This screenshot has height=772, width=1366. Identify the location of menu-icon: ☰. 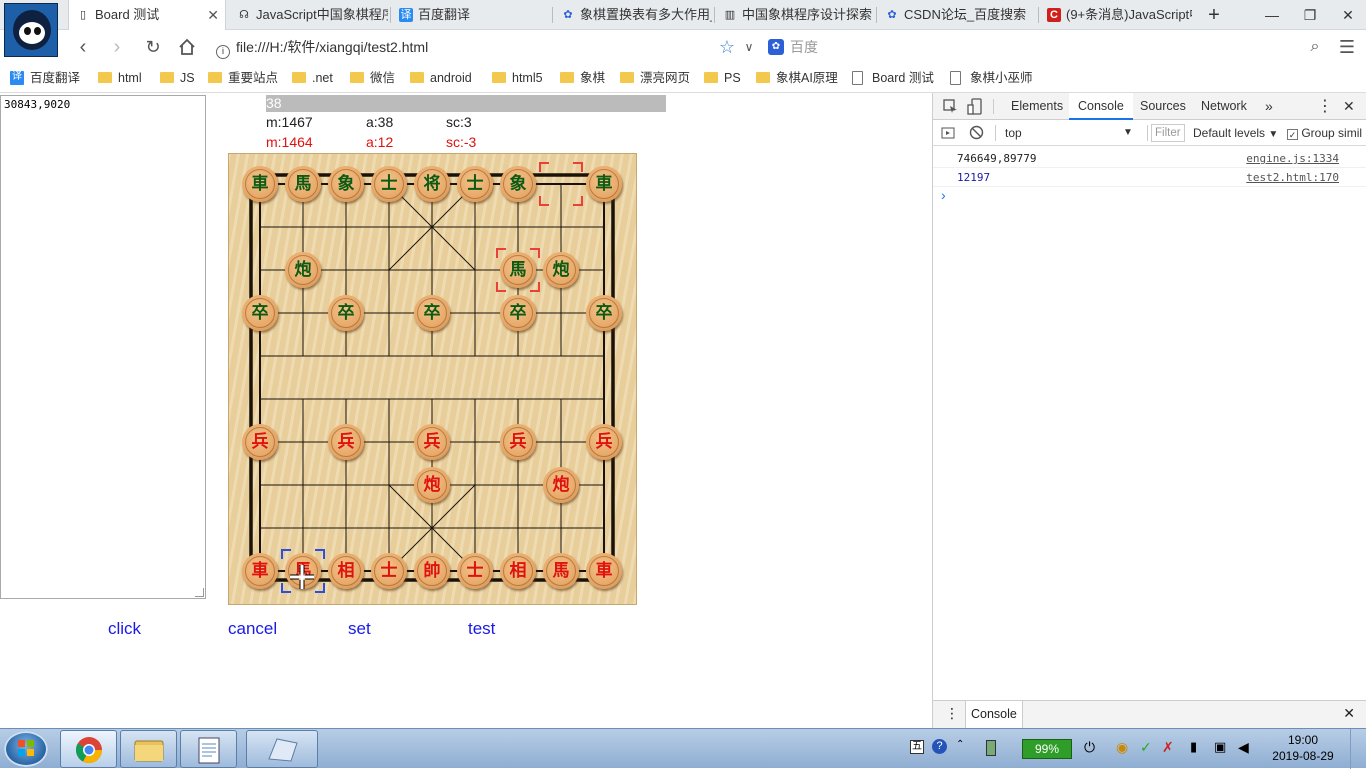
(1347, 47).